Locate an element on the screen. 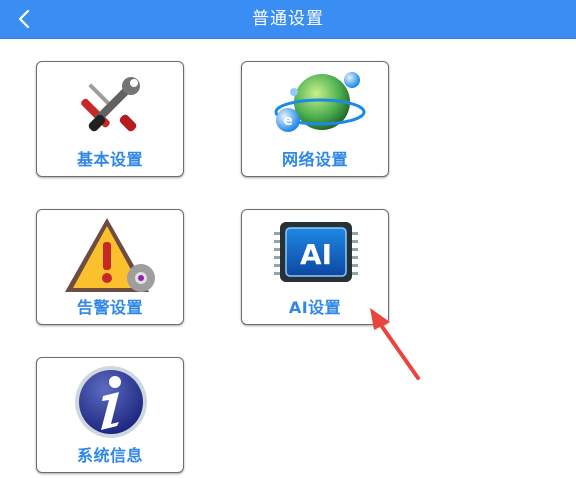  tile-label: 网络设置 is located at coordinates (314, 159).